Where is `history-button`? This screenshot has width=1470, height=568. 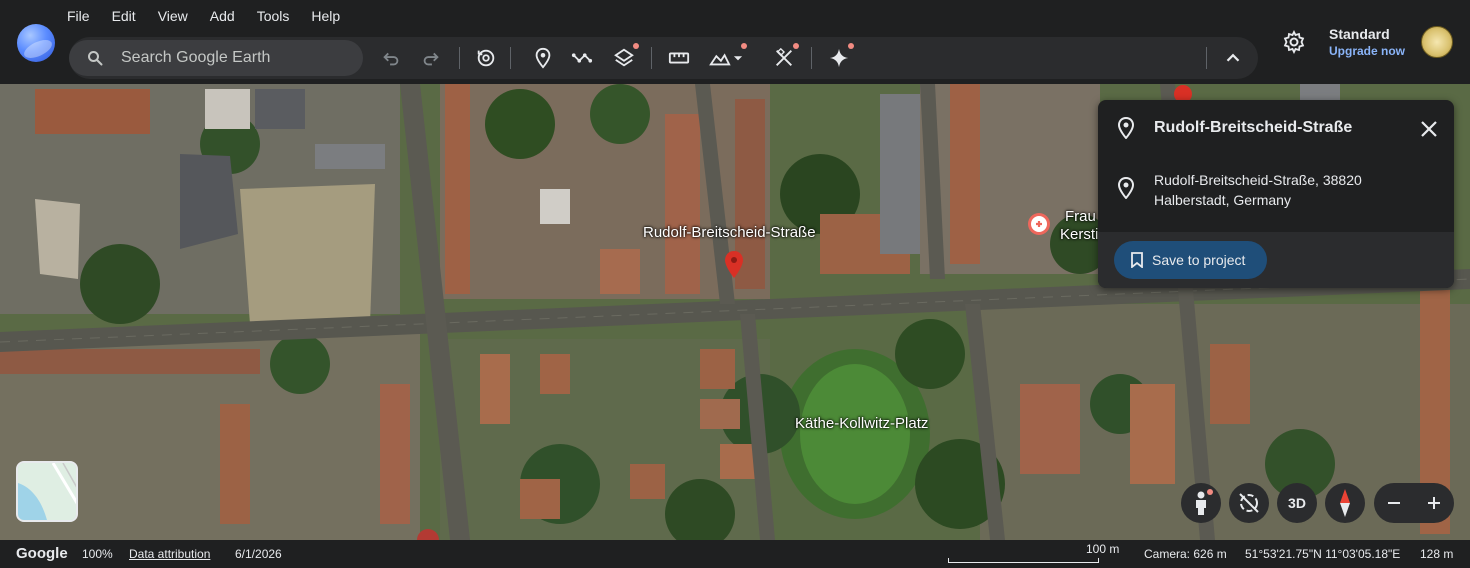 history-button is located at coordinates (486, 58).